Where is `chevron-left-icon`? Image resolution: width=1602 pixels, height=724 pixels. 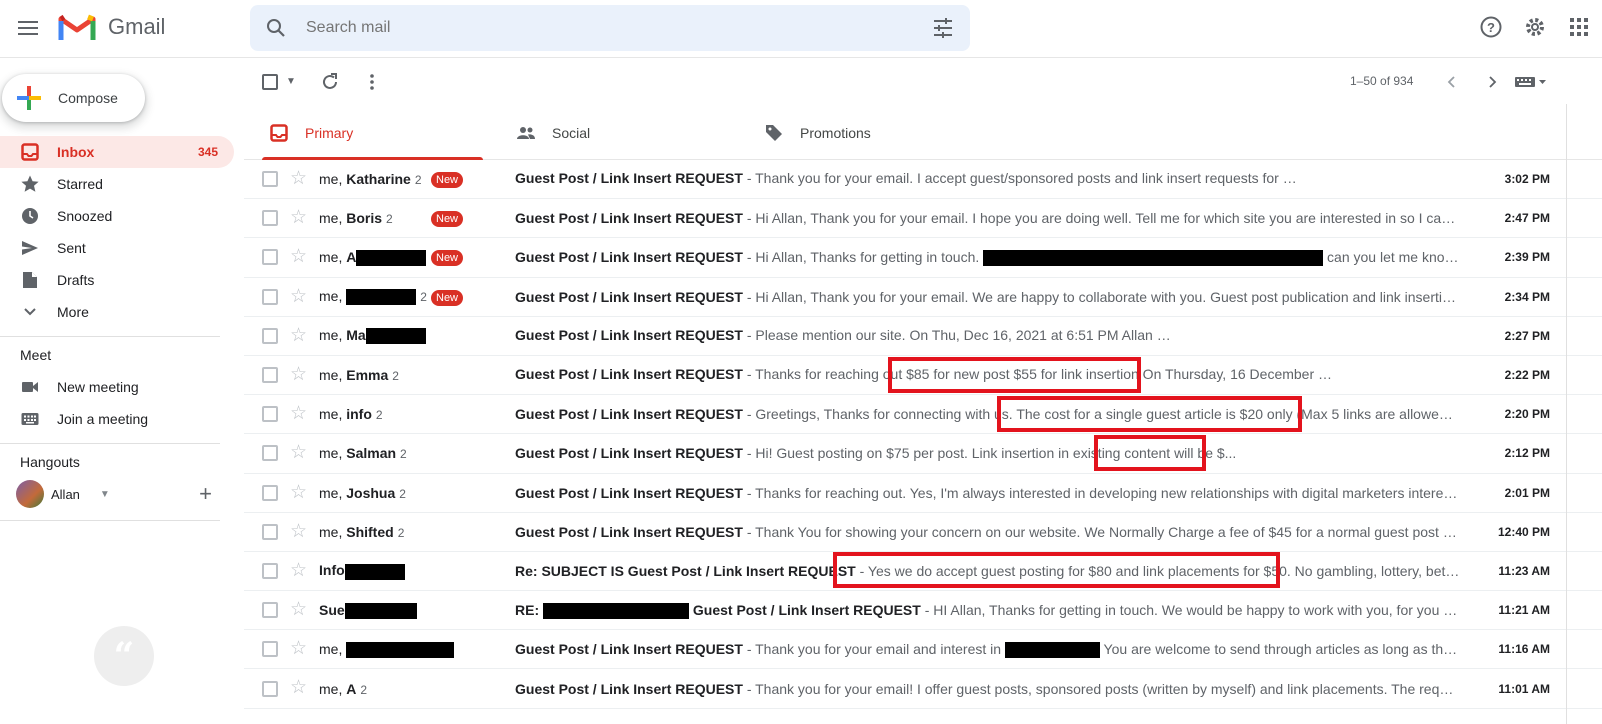
chevron-left-icon is located at coordinates (1452, 82).